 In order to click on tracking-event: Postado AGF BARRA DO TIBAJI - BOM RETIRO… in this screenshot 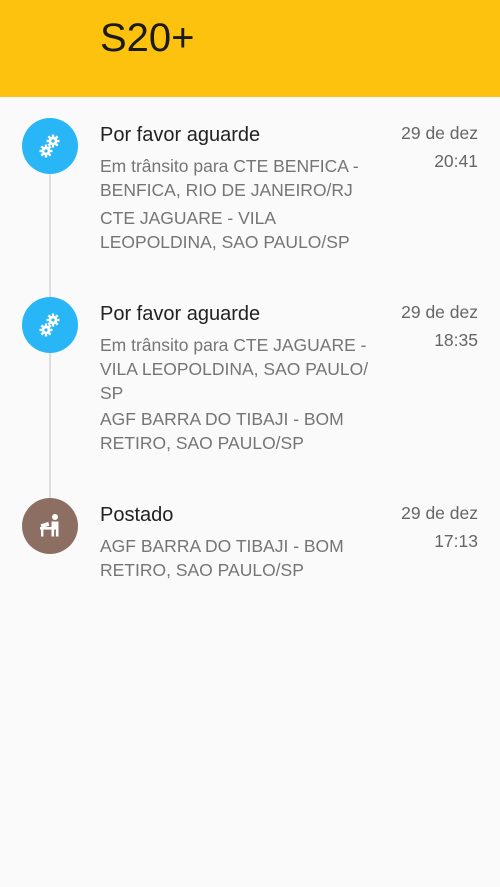, I will do `click(250, 543)`.